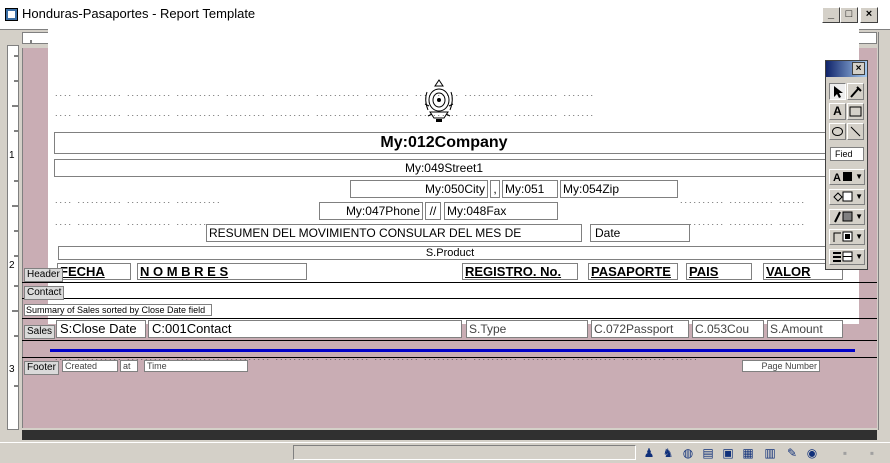 The height and width of the screenshot is (463, 890). I want to click on product-field: S.Product, so click(450, 253).